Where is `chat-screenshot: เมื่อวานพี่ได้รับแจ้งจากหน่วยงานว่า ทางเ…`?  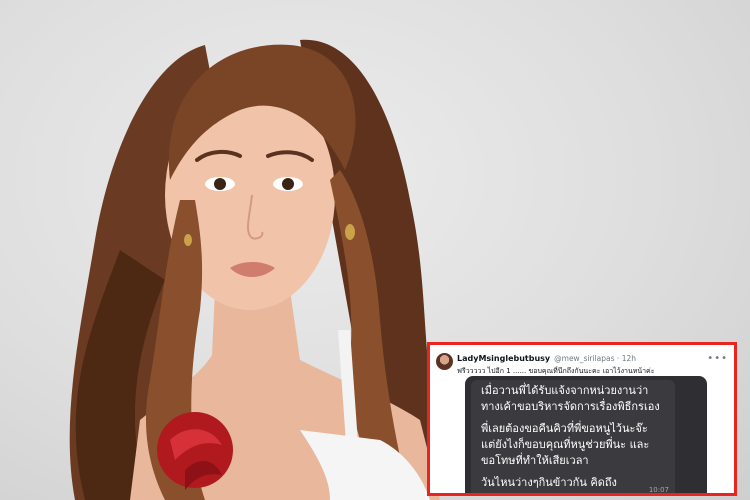 chat-screenshot: เมื่อวานพี่ได้รับแจ้งจากหน่วยงานว่า ทางเ… is located at coordinates (586, 435).